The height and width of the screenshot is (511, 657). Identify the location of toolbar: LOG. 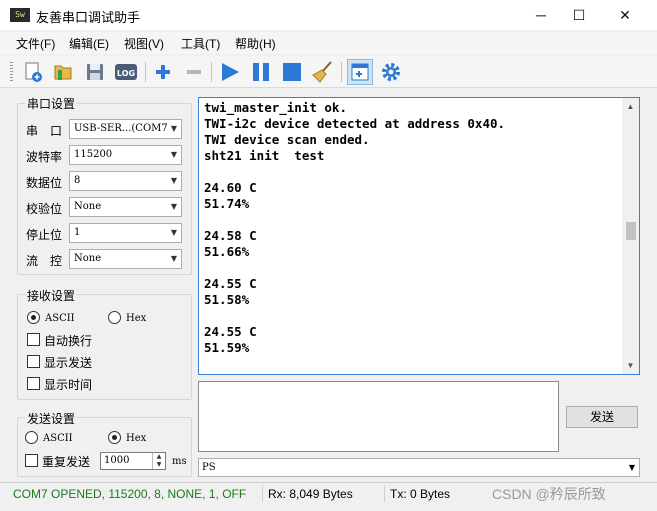
(328, 72).